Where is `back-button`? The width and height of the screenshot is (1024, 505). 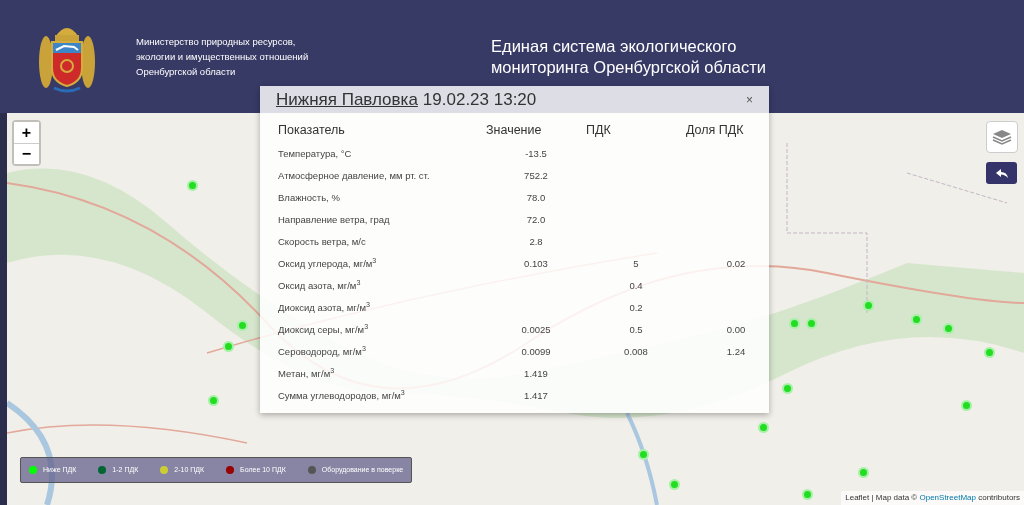 back-button is located at coordinates (1001, 173).